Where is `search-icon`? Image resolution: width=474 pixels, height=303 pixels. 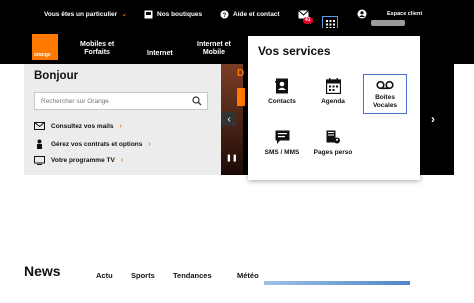 search-icon is located at coordinates (197, 101).